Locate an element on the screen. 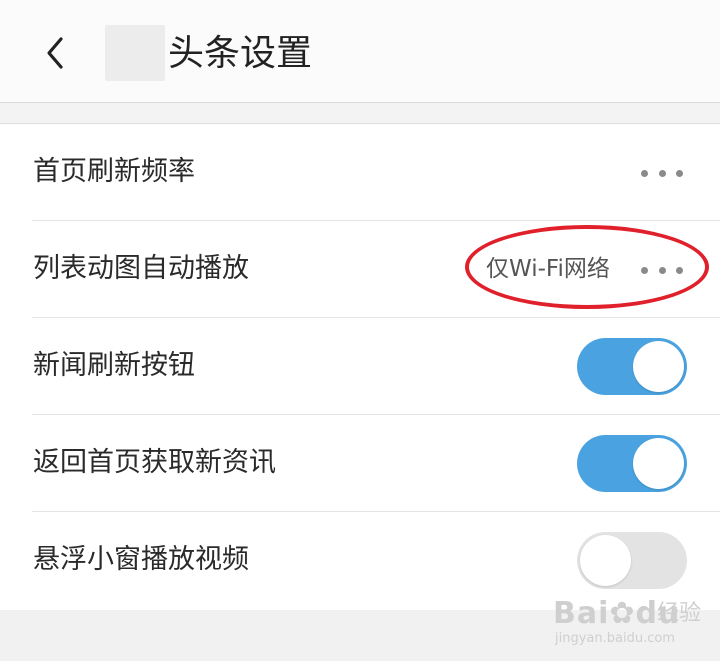 The width and height of the screenshot is (720, 661). chevron-left-icon is located at coordinates (55, 53).